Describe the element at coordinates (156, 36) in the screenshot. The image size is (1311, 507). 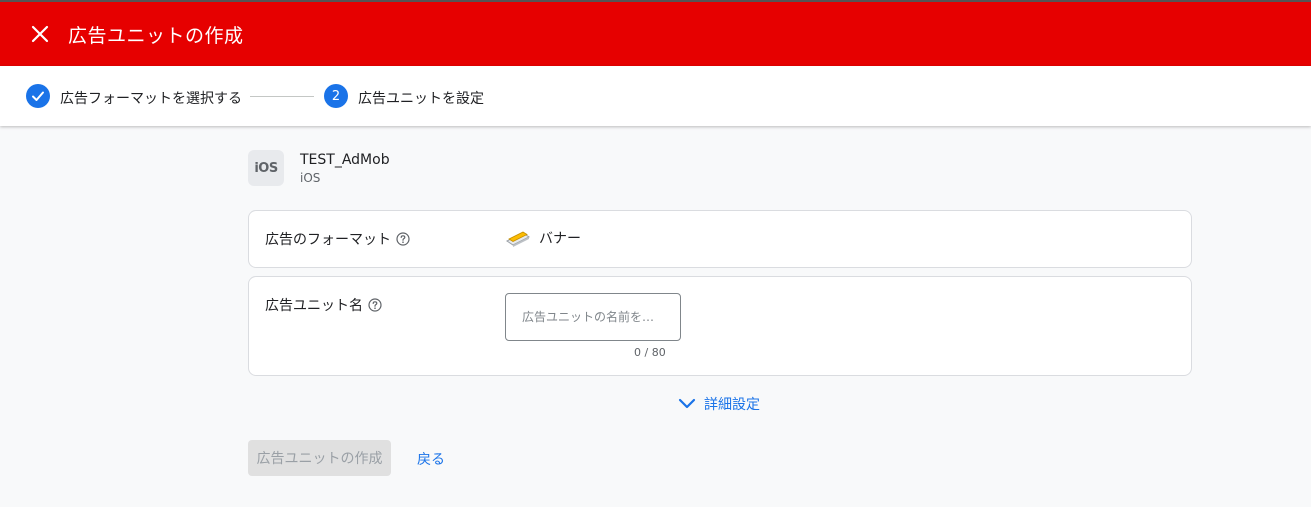
I see `page-title: 広告ユニットの作成` at that location.